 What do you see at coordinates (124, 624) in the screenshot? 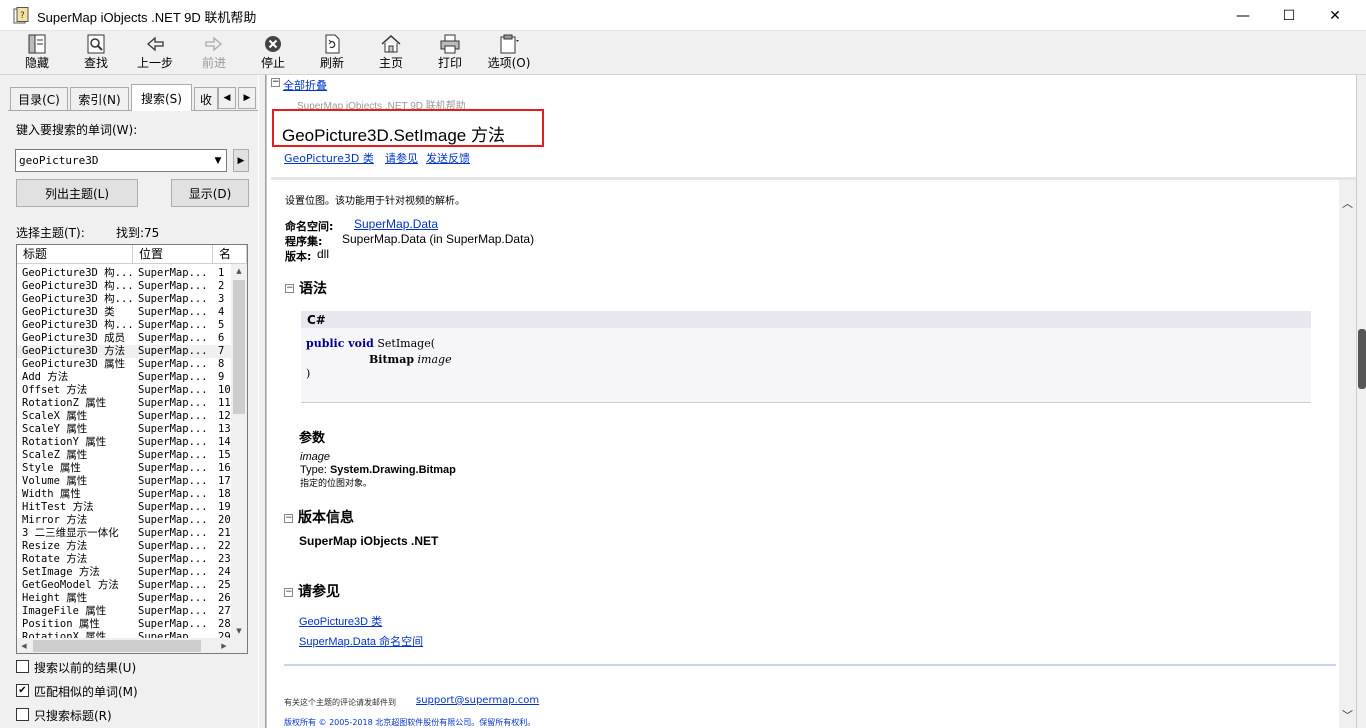
I see `result-row: Position 属性 SuperMap... 28` at bounding box center [124, 624].